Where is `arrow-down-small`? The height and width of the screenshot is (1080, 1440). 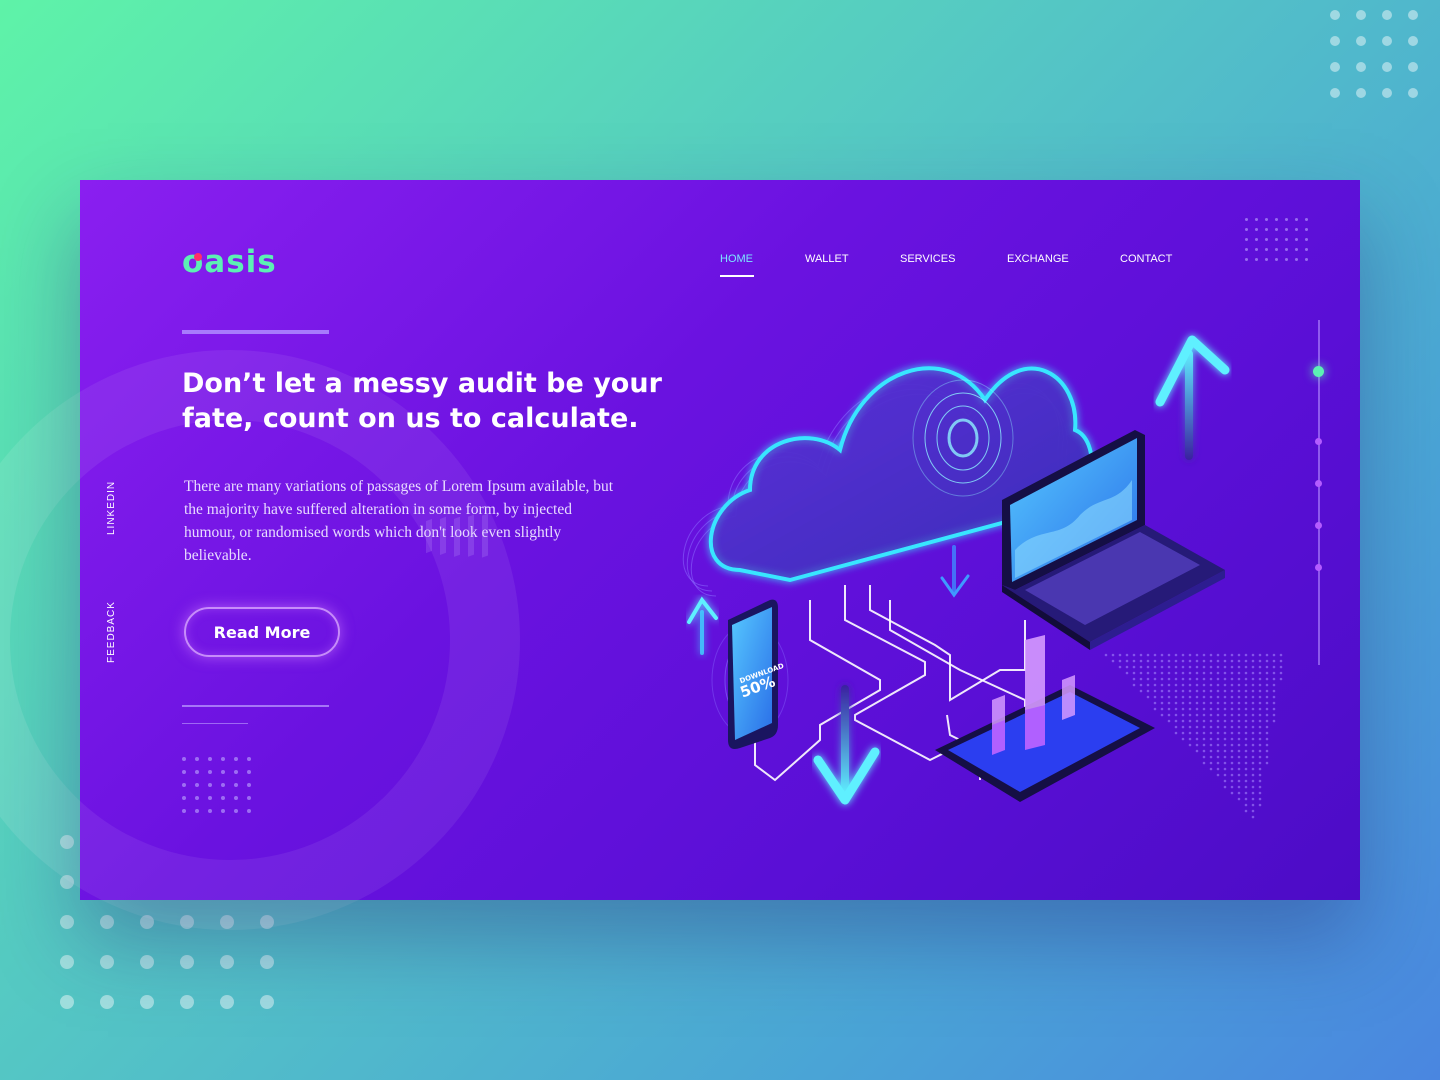 arrow-down-small is located at coordinates (955, 571).